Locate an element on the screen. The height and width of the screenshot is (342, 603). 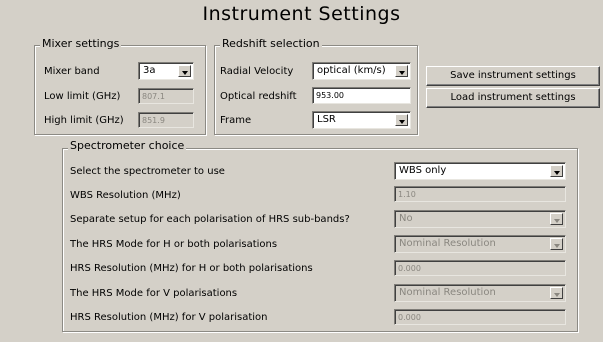
select-spectrometer-label: Select the spectrometer to use is located at coordinates (147, 171).